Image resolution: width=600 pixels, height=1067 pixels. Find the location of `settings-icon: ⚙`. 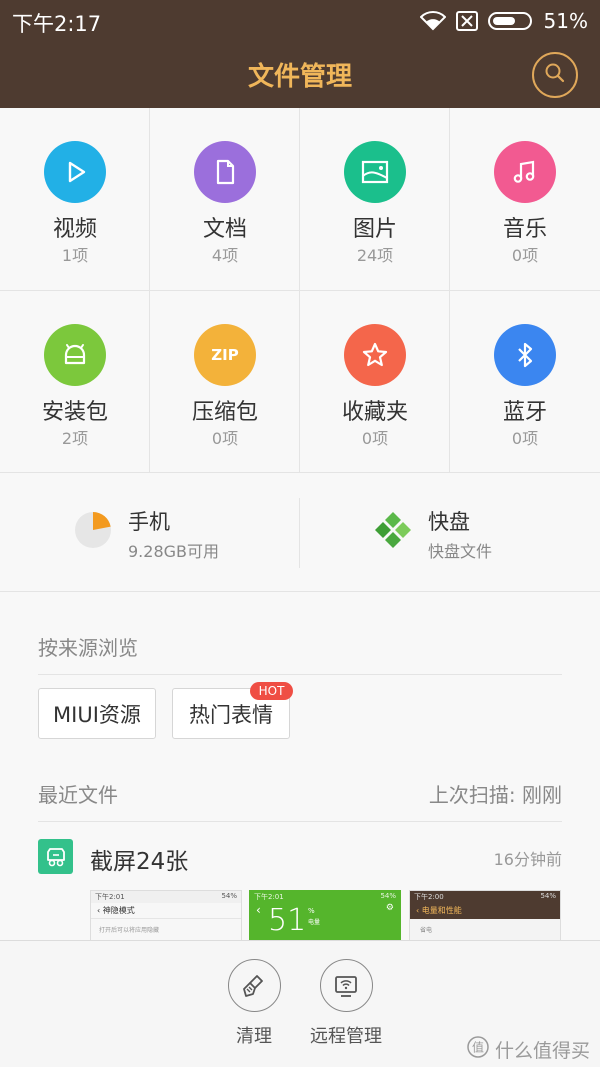

settings-icon: ⚙ is located at coordinates (389, 908).